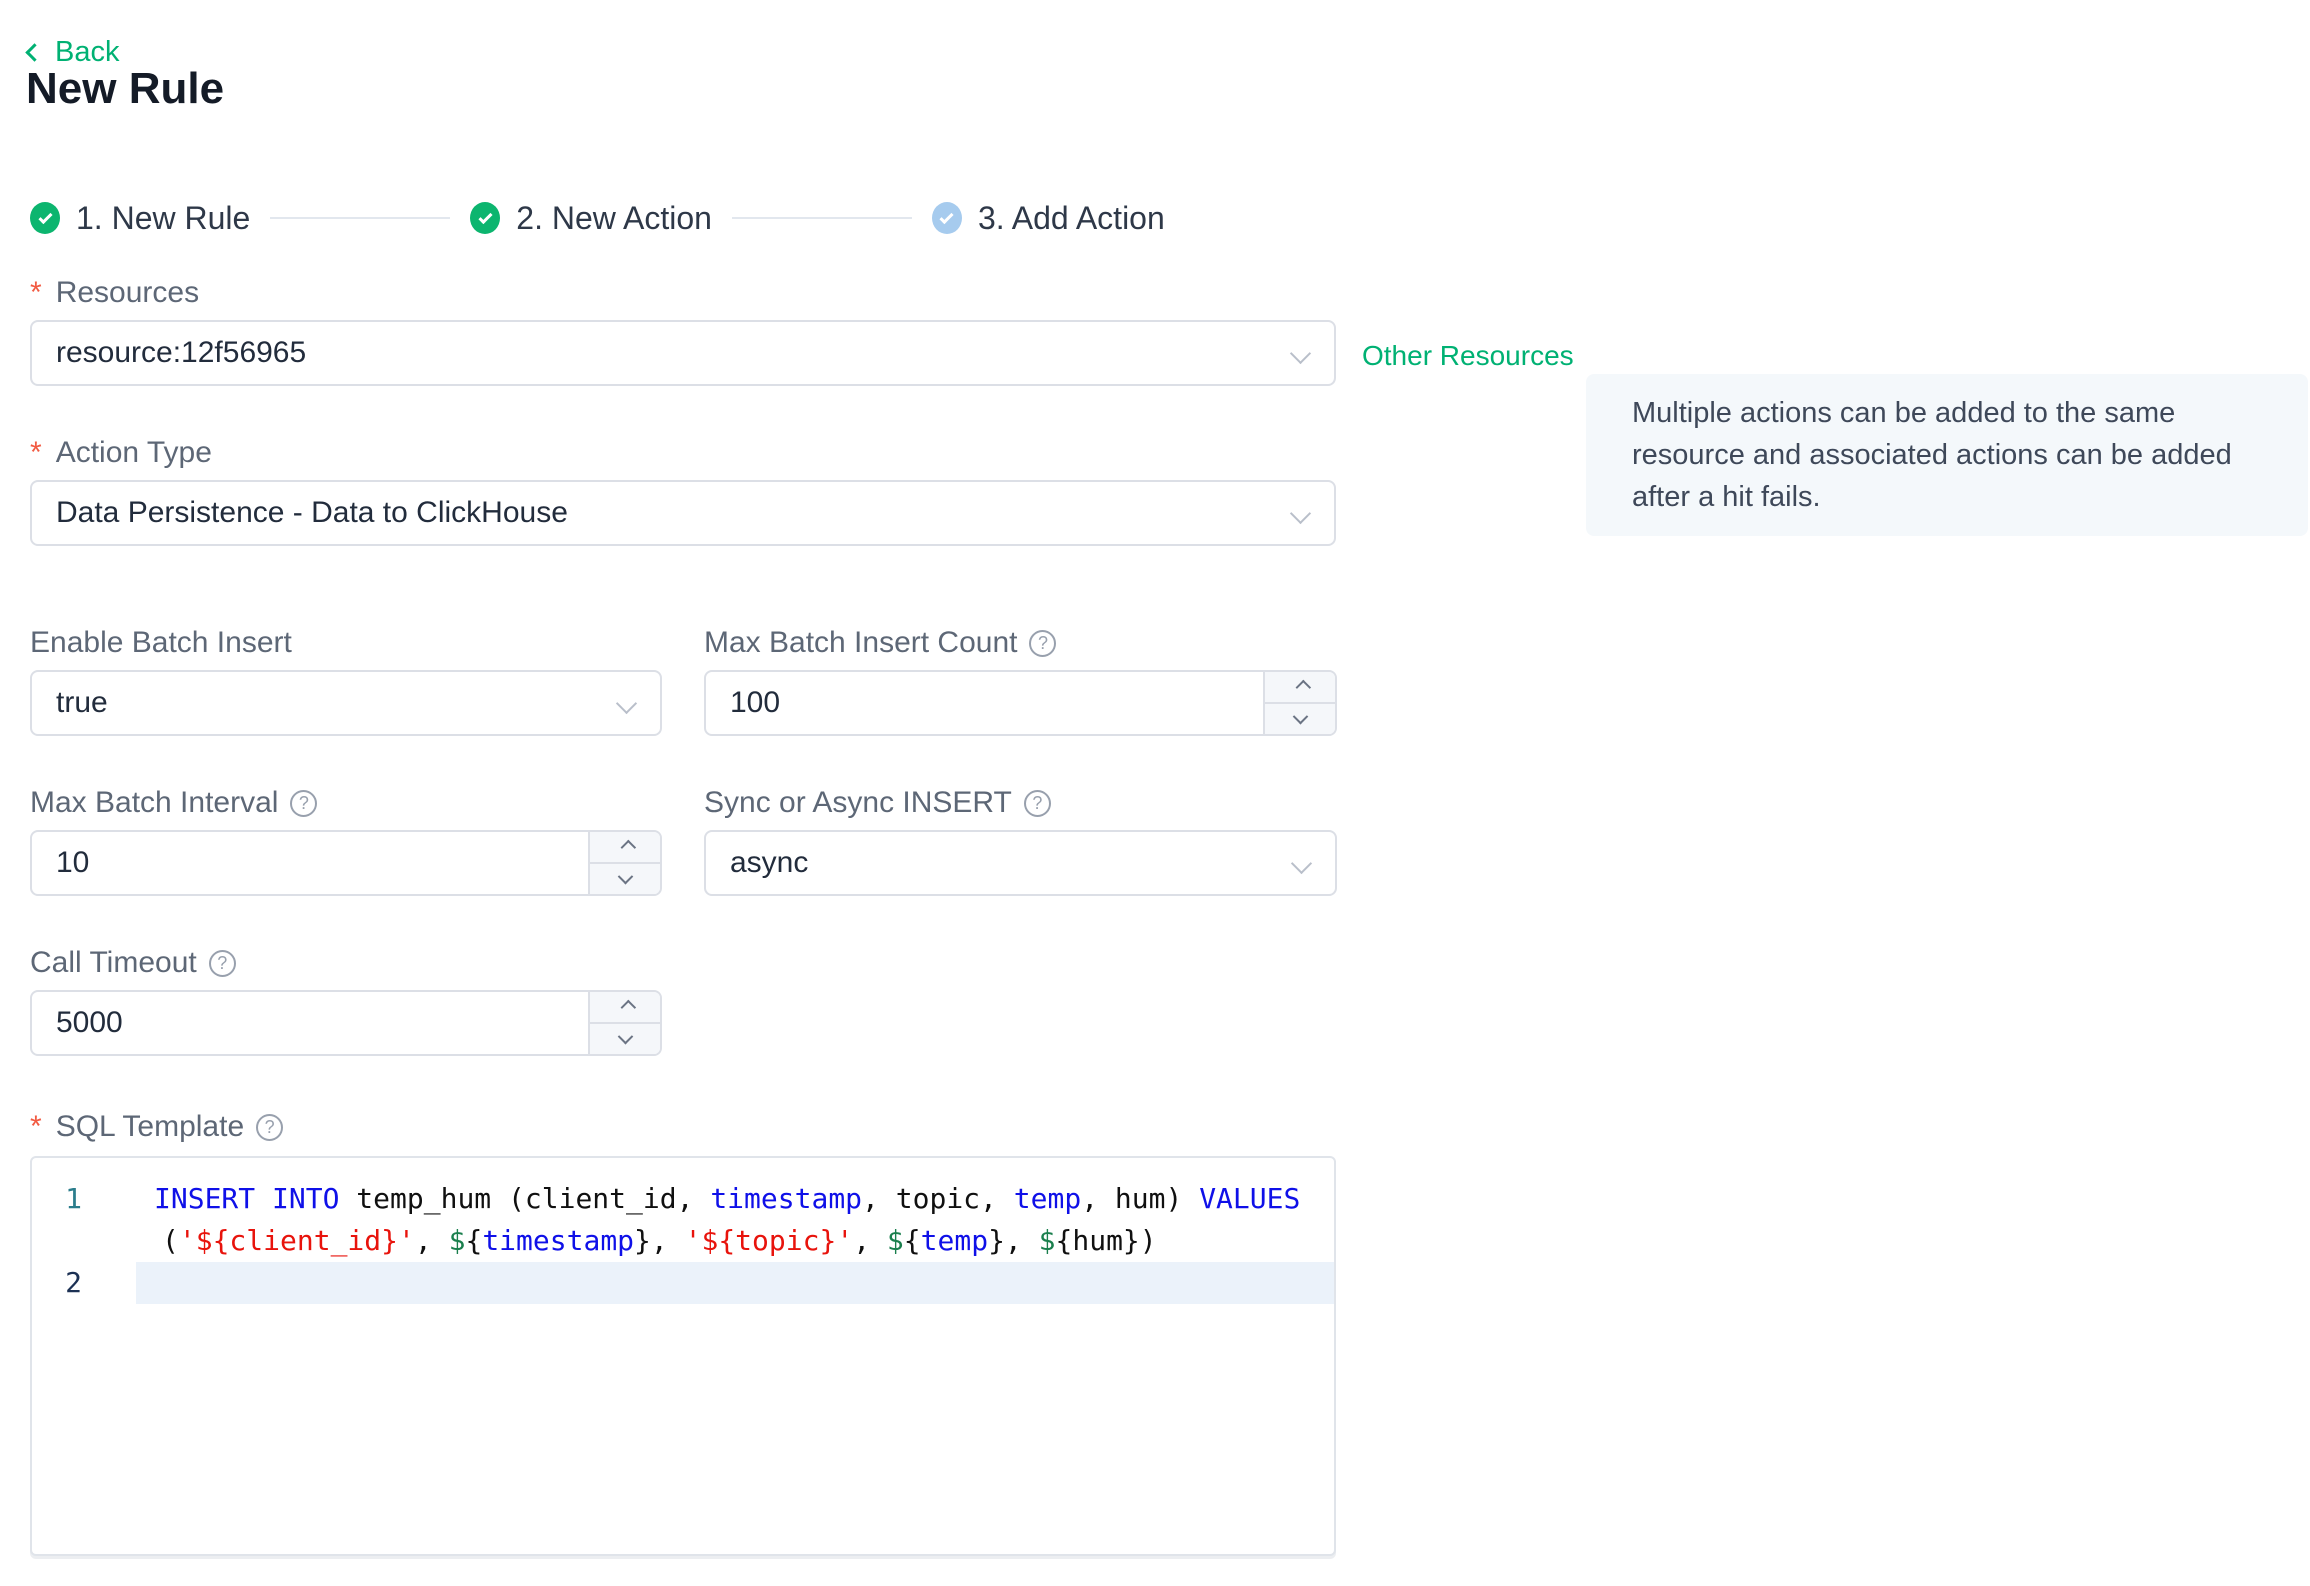 Image resolution: width=2310 pixels, height=1586 pixels. Describe the element at coordinates (683, 513) in the screenshot. I see `action-type-select: Data Persistence - Data to ClickHouse` at that location.